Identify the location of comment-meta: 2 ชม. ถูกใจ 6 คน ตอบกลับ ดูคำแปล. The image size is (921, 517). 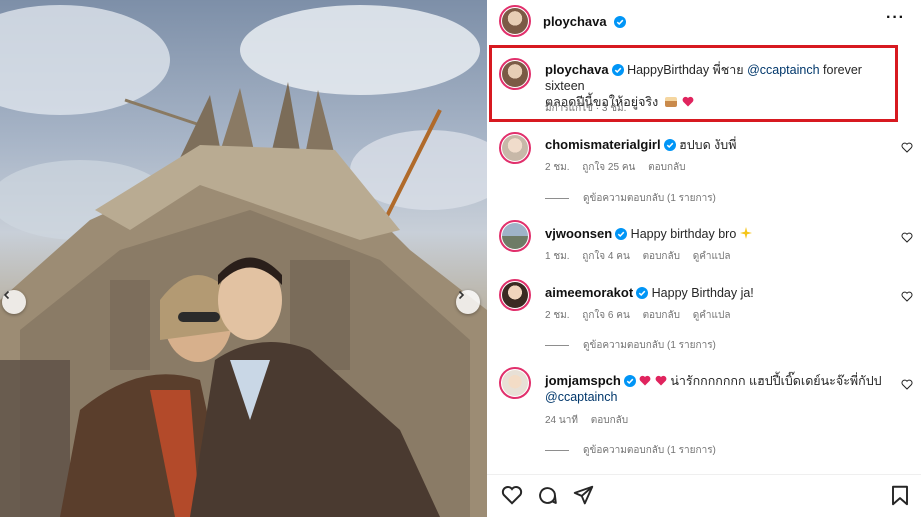
(642, 315).